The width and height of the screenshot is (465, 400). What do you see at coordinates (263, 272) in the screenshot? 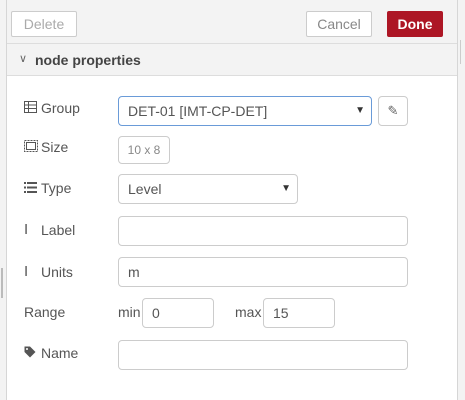
I see `units-input` at bounding box center [263, 272].